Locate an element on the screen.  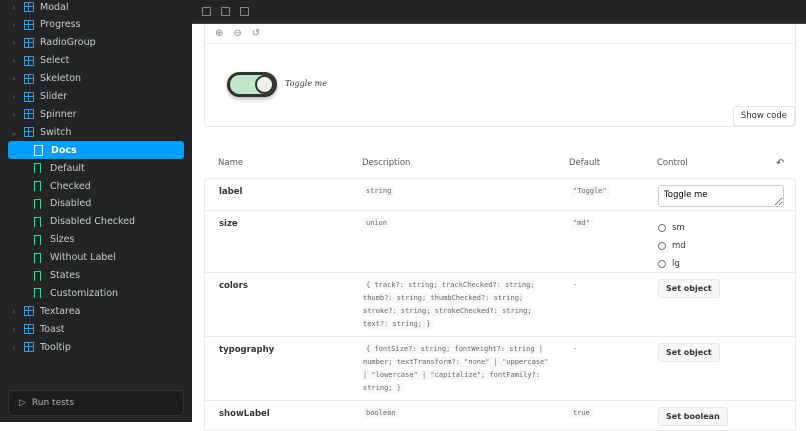
document-icon is located at coordinates (38, 150).